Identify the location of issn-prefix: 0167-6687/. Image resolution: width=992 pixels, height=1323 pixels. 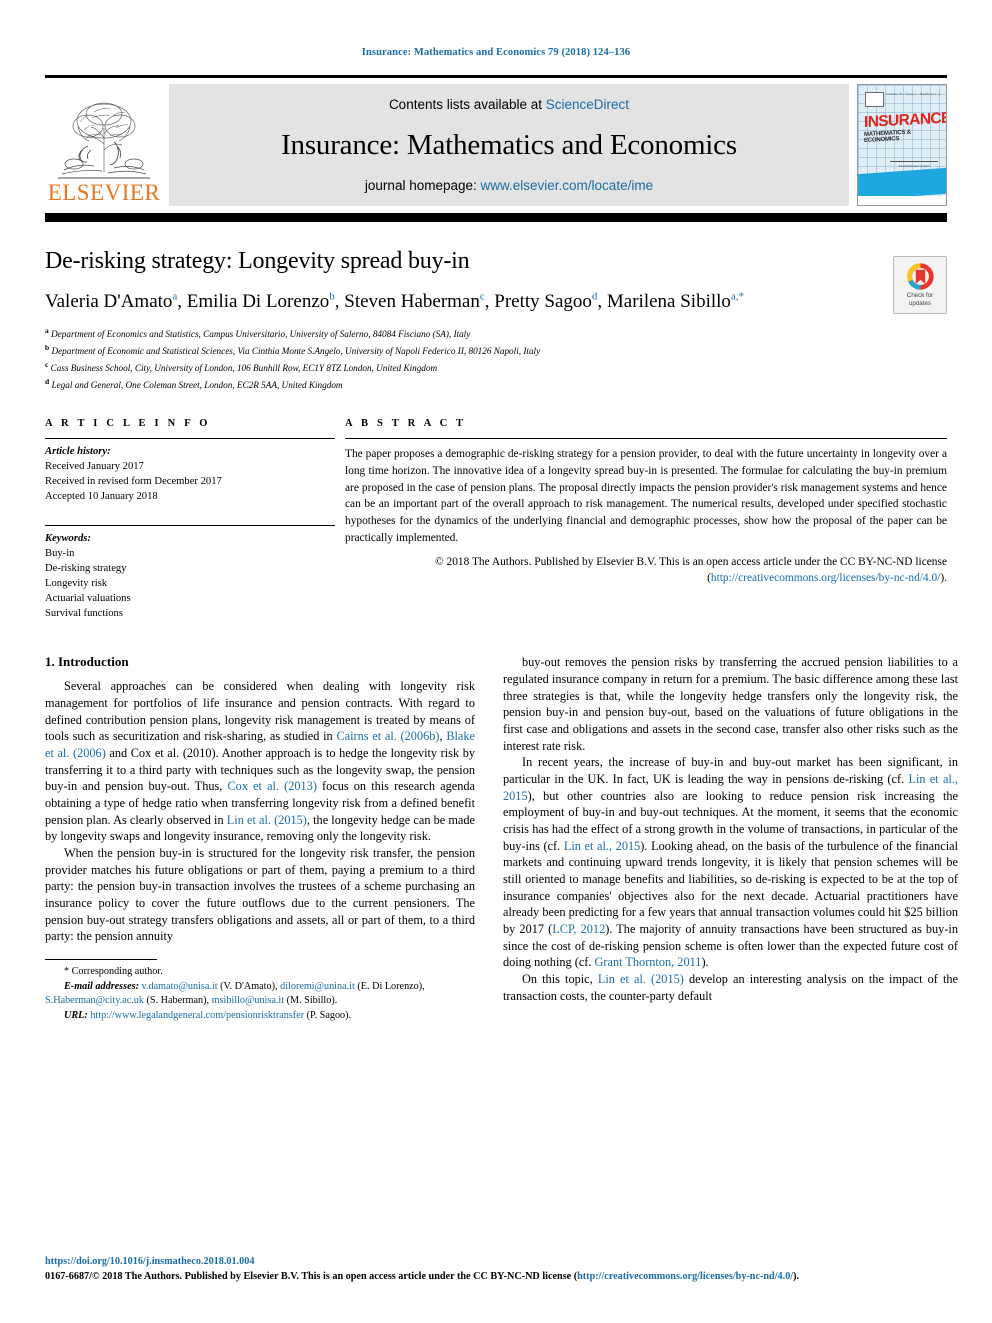
(68, 1277).